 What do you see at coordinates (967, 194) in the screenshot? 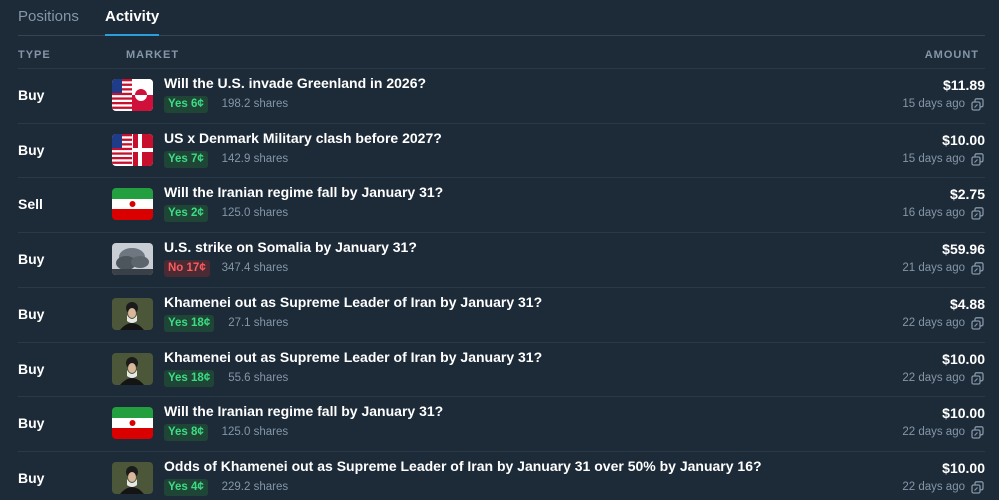
I see `trade-amount: $2.75` at bounding box center [967, 194].